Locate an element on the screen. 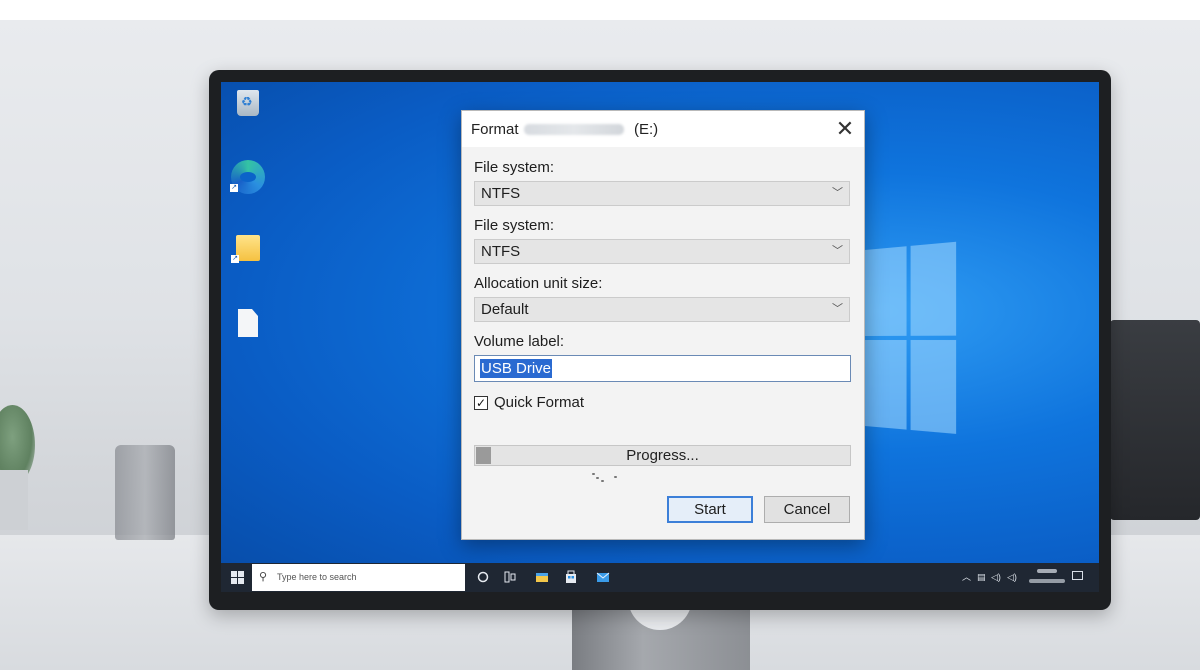 The width and height of the screenshot is (1200, 670). loading-spinner-icon is located at coordinates (607, 478).